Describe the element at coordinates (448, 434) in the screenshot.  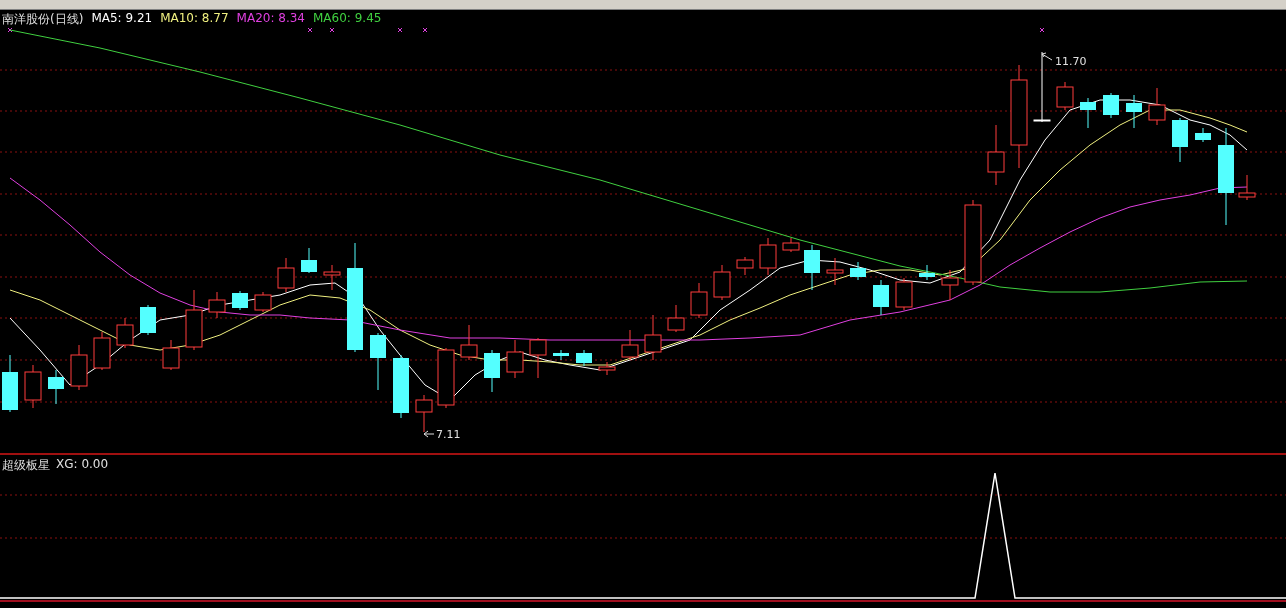
I see `price-label: 7.11` at that location.